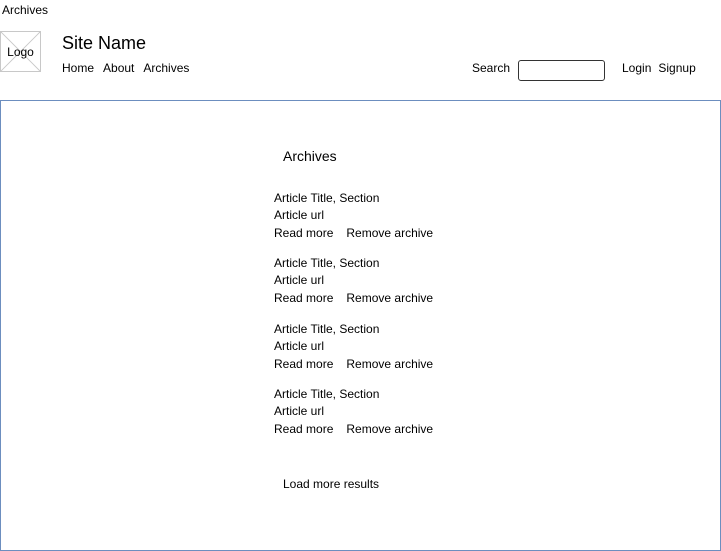 This screenshot has height=551, width=721. What do you see at coordinates (118, 68) in the screenshot?
I see `nav-about: About` at bounding box center [118, 68].